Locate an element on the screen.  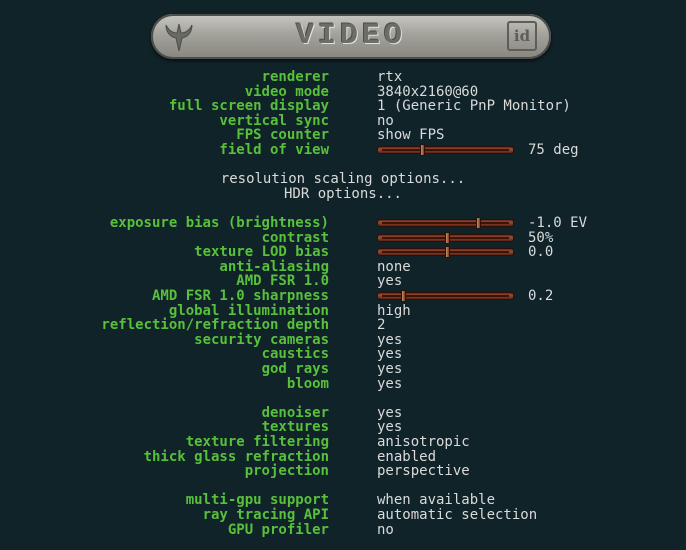
menu-item-video-mode: video mode 3840x2160@60 is located at coordinates (343, 91).